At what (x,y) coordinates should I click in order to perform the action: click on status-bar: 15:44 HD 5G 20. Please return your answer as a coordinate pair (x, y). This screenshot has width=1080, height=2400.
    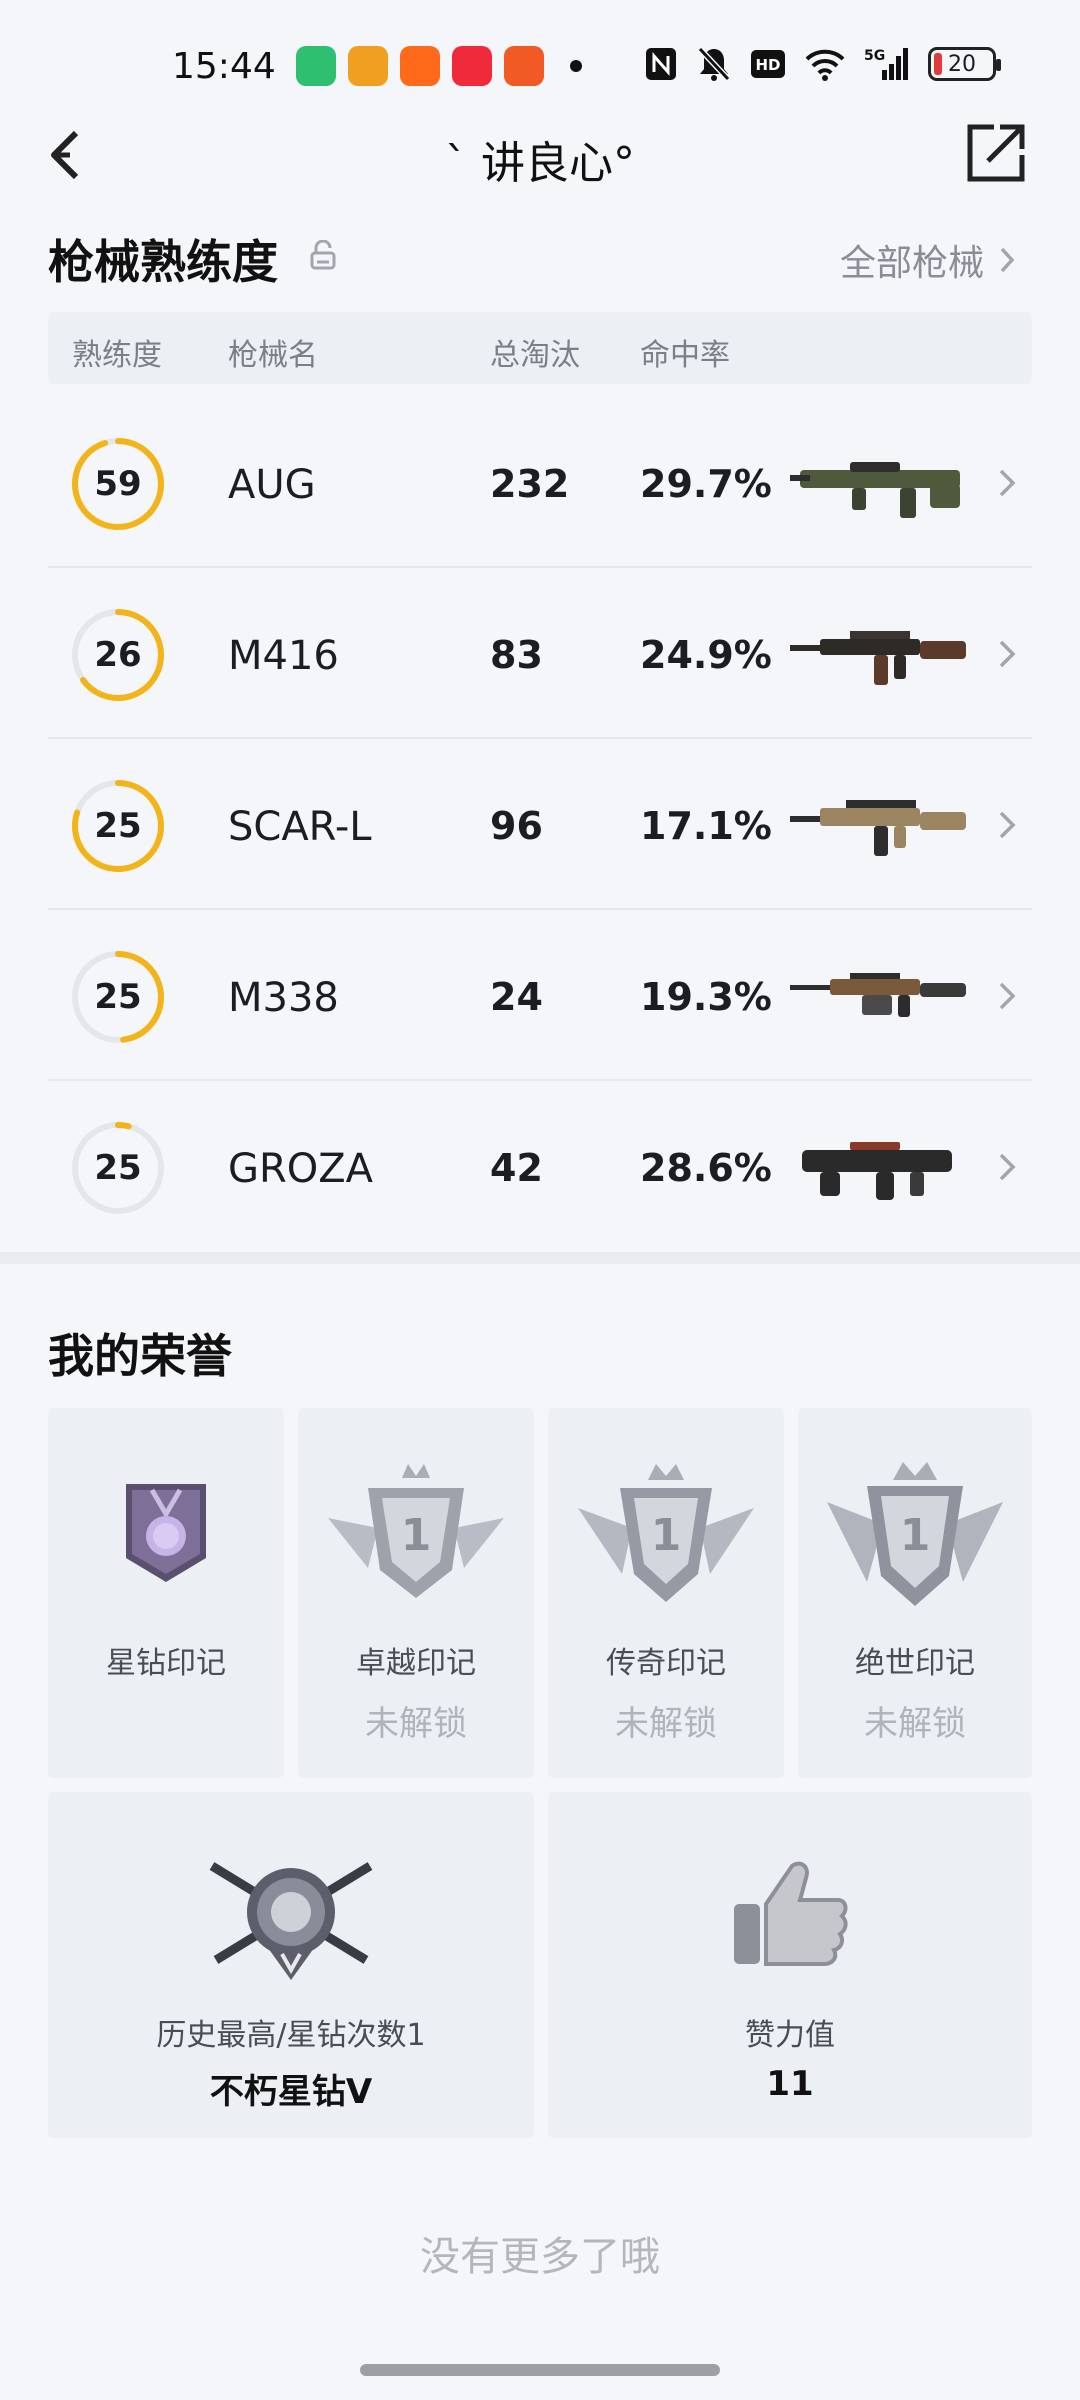
    Looking at the image, I should click on (540, 65).